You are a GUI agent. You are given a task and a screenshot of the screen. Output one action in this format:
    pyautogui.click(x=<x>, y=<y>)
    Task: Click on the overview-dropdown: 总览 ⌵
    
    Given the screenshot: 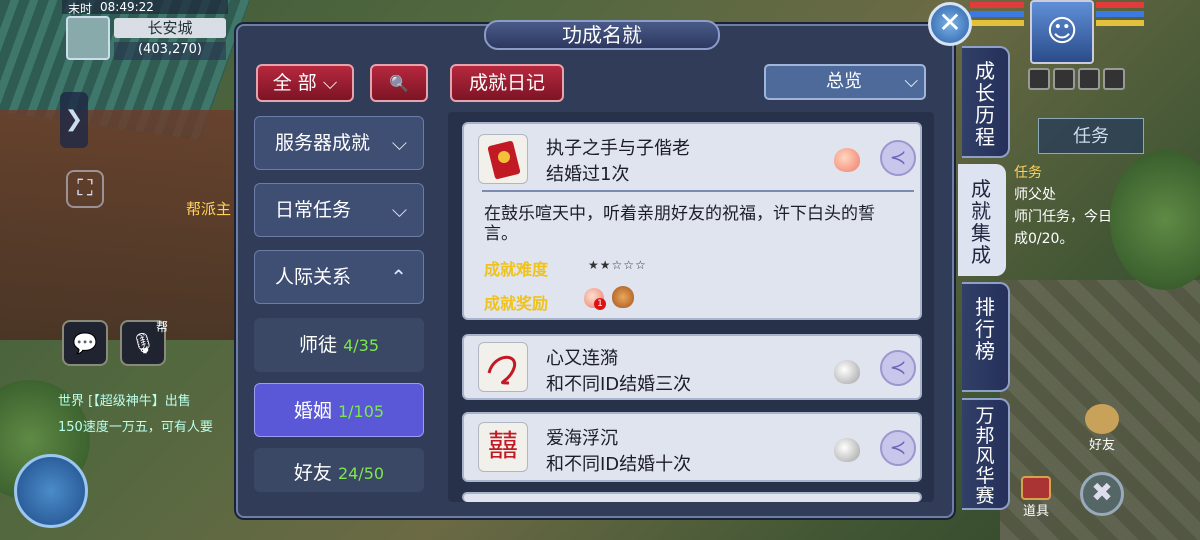 What is the action you would take?
    pyautogui.click(x=845, y=82)
    